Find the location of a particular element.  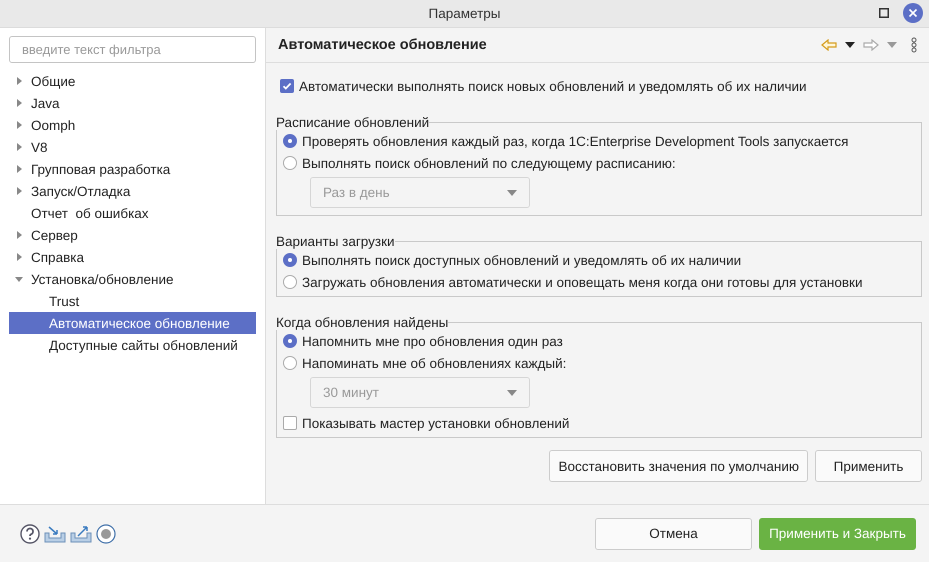

action-button: Восстановить значения по умолчанию is located at coordinates (678, 466).